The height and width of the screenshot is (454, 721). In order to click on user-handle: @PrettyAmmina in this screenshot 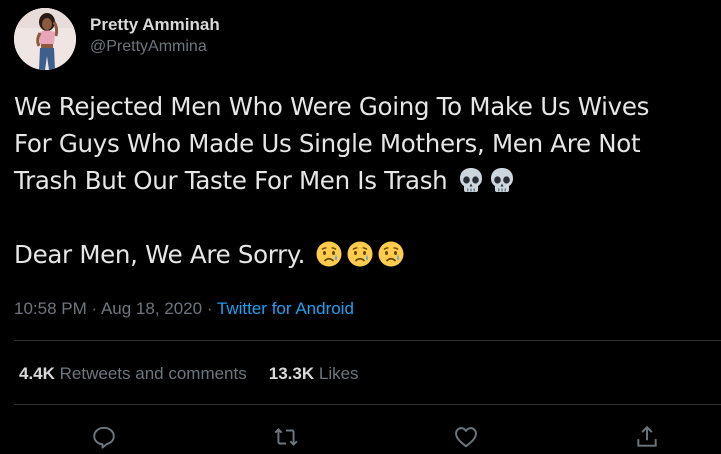, I will do `click(155, 47)`.